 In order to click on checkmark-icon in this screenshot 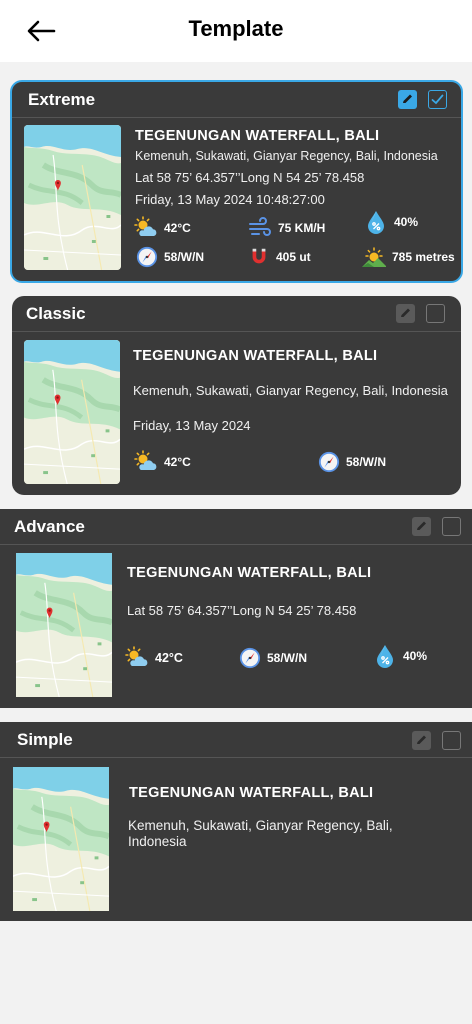, I will do `click(437, 99)`.